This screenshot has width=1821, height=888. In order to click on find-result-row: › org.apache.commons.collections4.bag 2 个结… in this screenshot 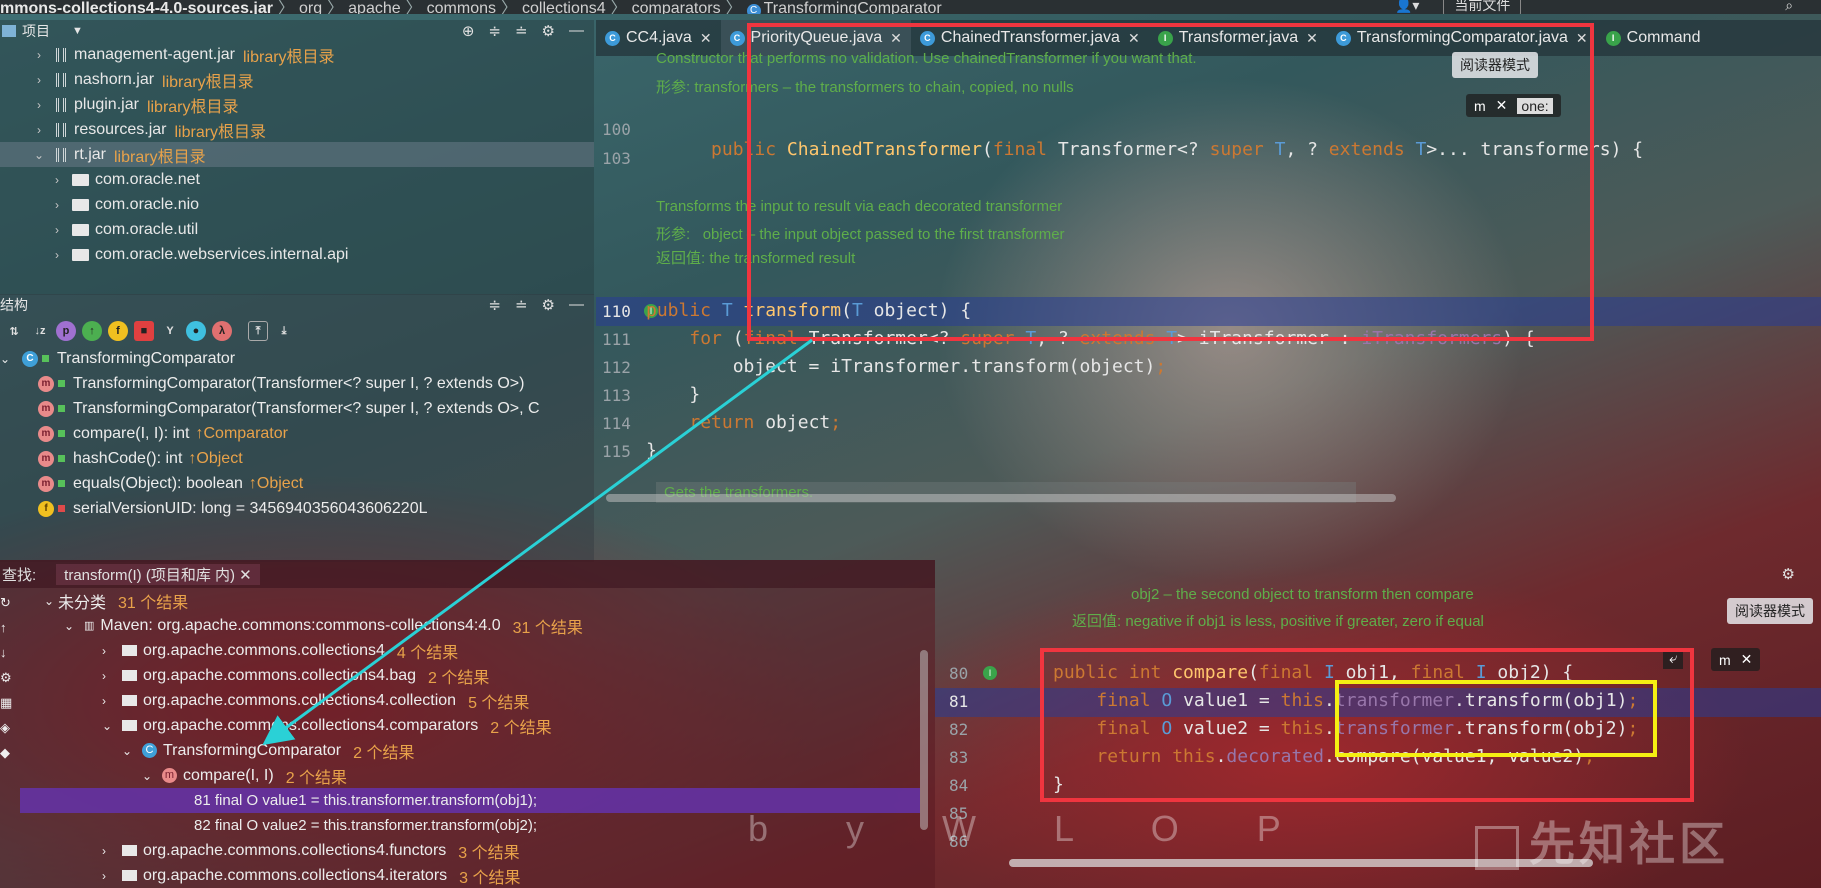, I will do `click(470, 675)`.